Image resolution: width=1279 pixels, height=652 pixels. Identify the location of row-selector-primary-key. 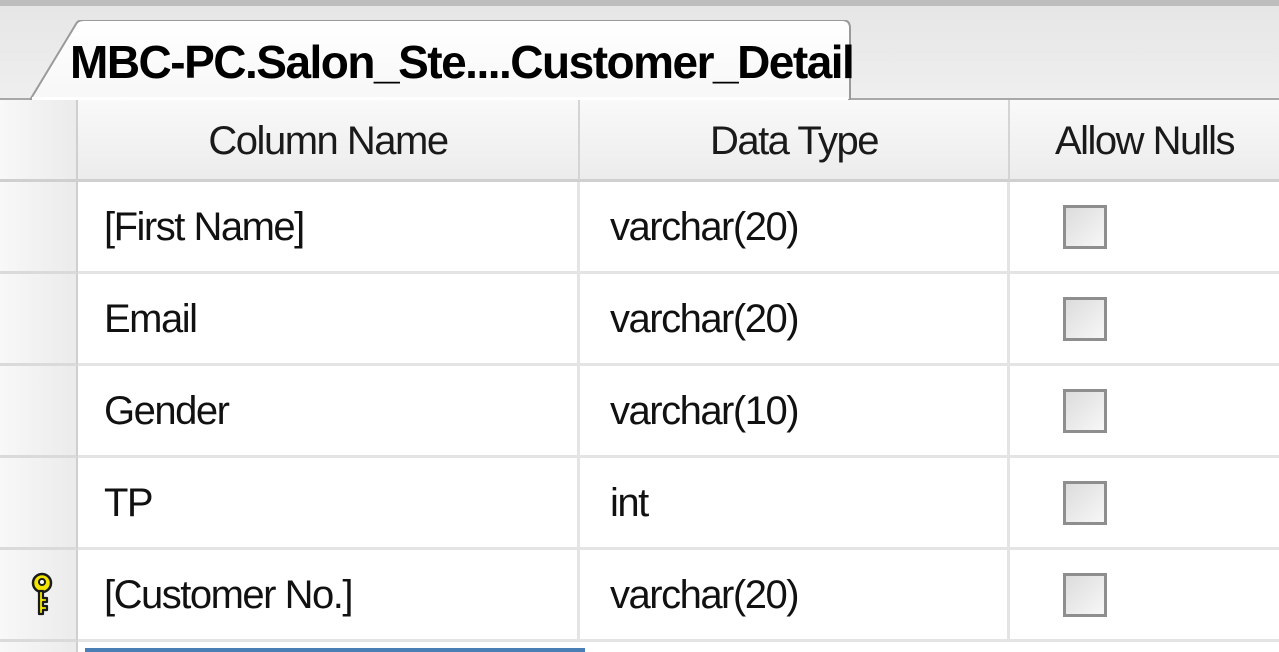
(39, 596).